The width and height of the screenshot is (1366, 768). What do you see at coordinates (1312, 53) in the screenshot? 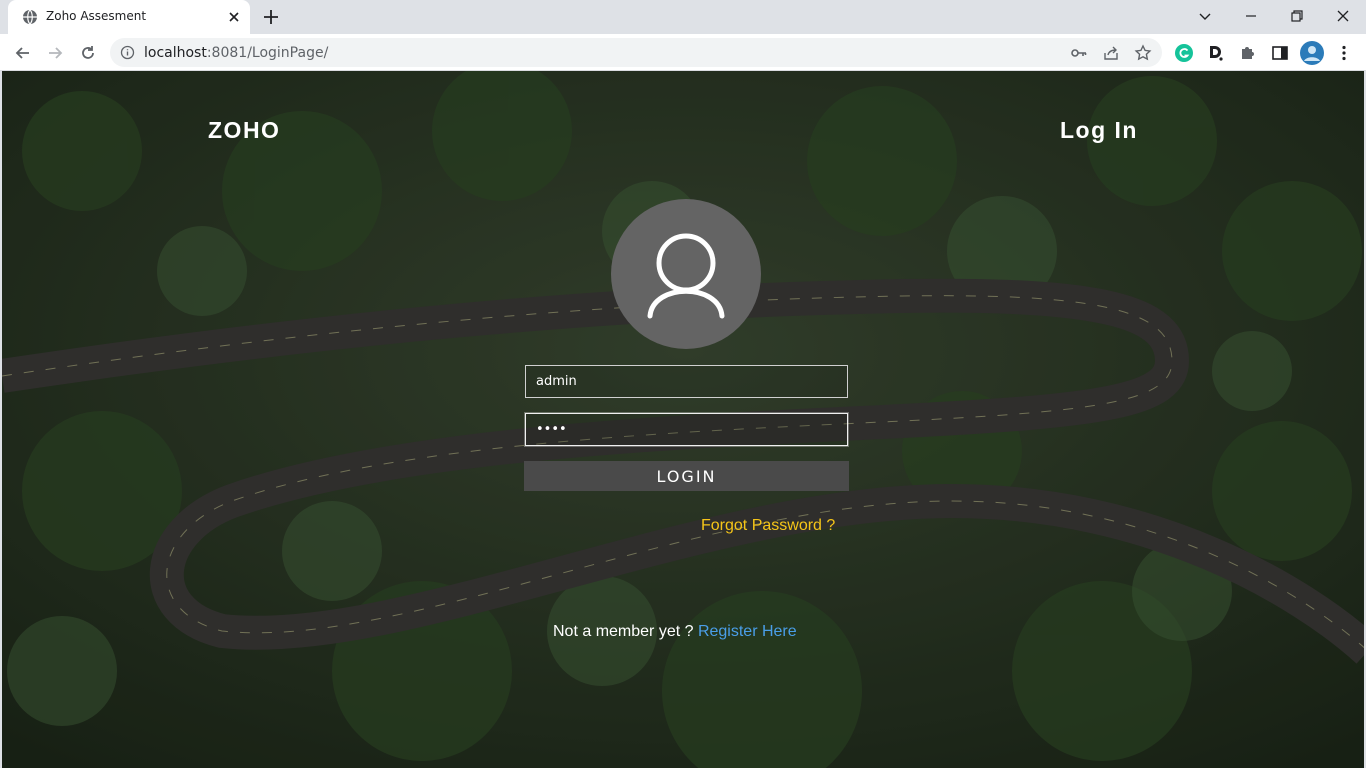
I see `profile-avatar` at bounding box center [1312, 53].